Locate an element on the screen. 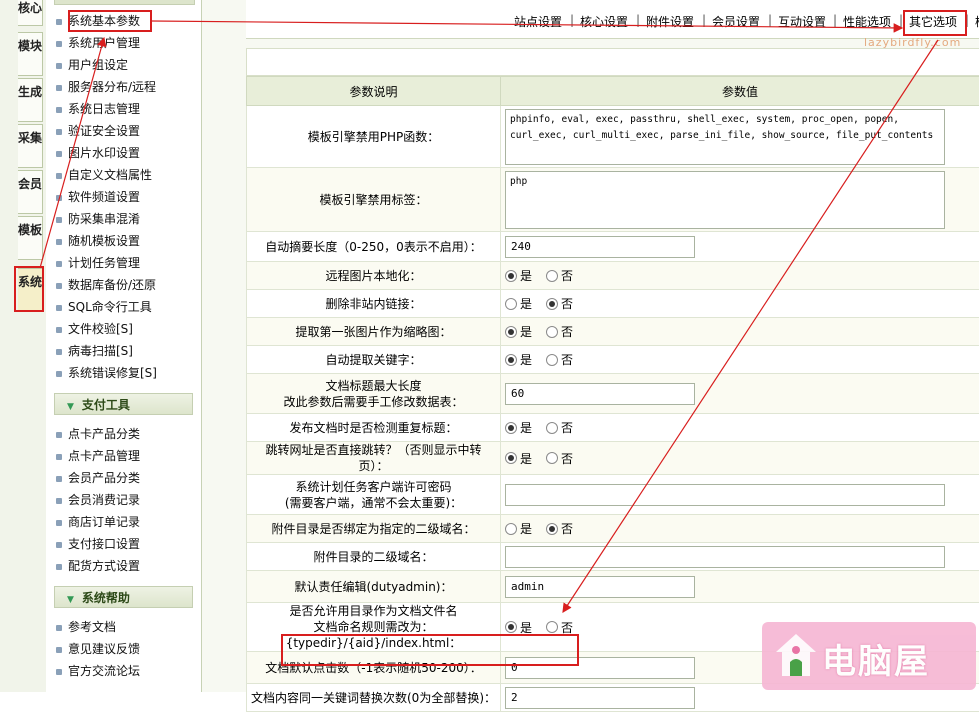  menu-item: SQL命令行工具 is located at coordinates (104, 307).